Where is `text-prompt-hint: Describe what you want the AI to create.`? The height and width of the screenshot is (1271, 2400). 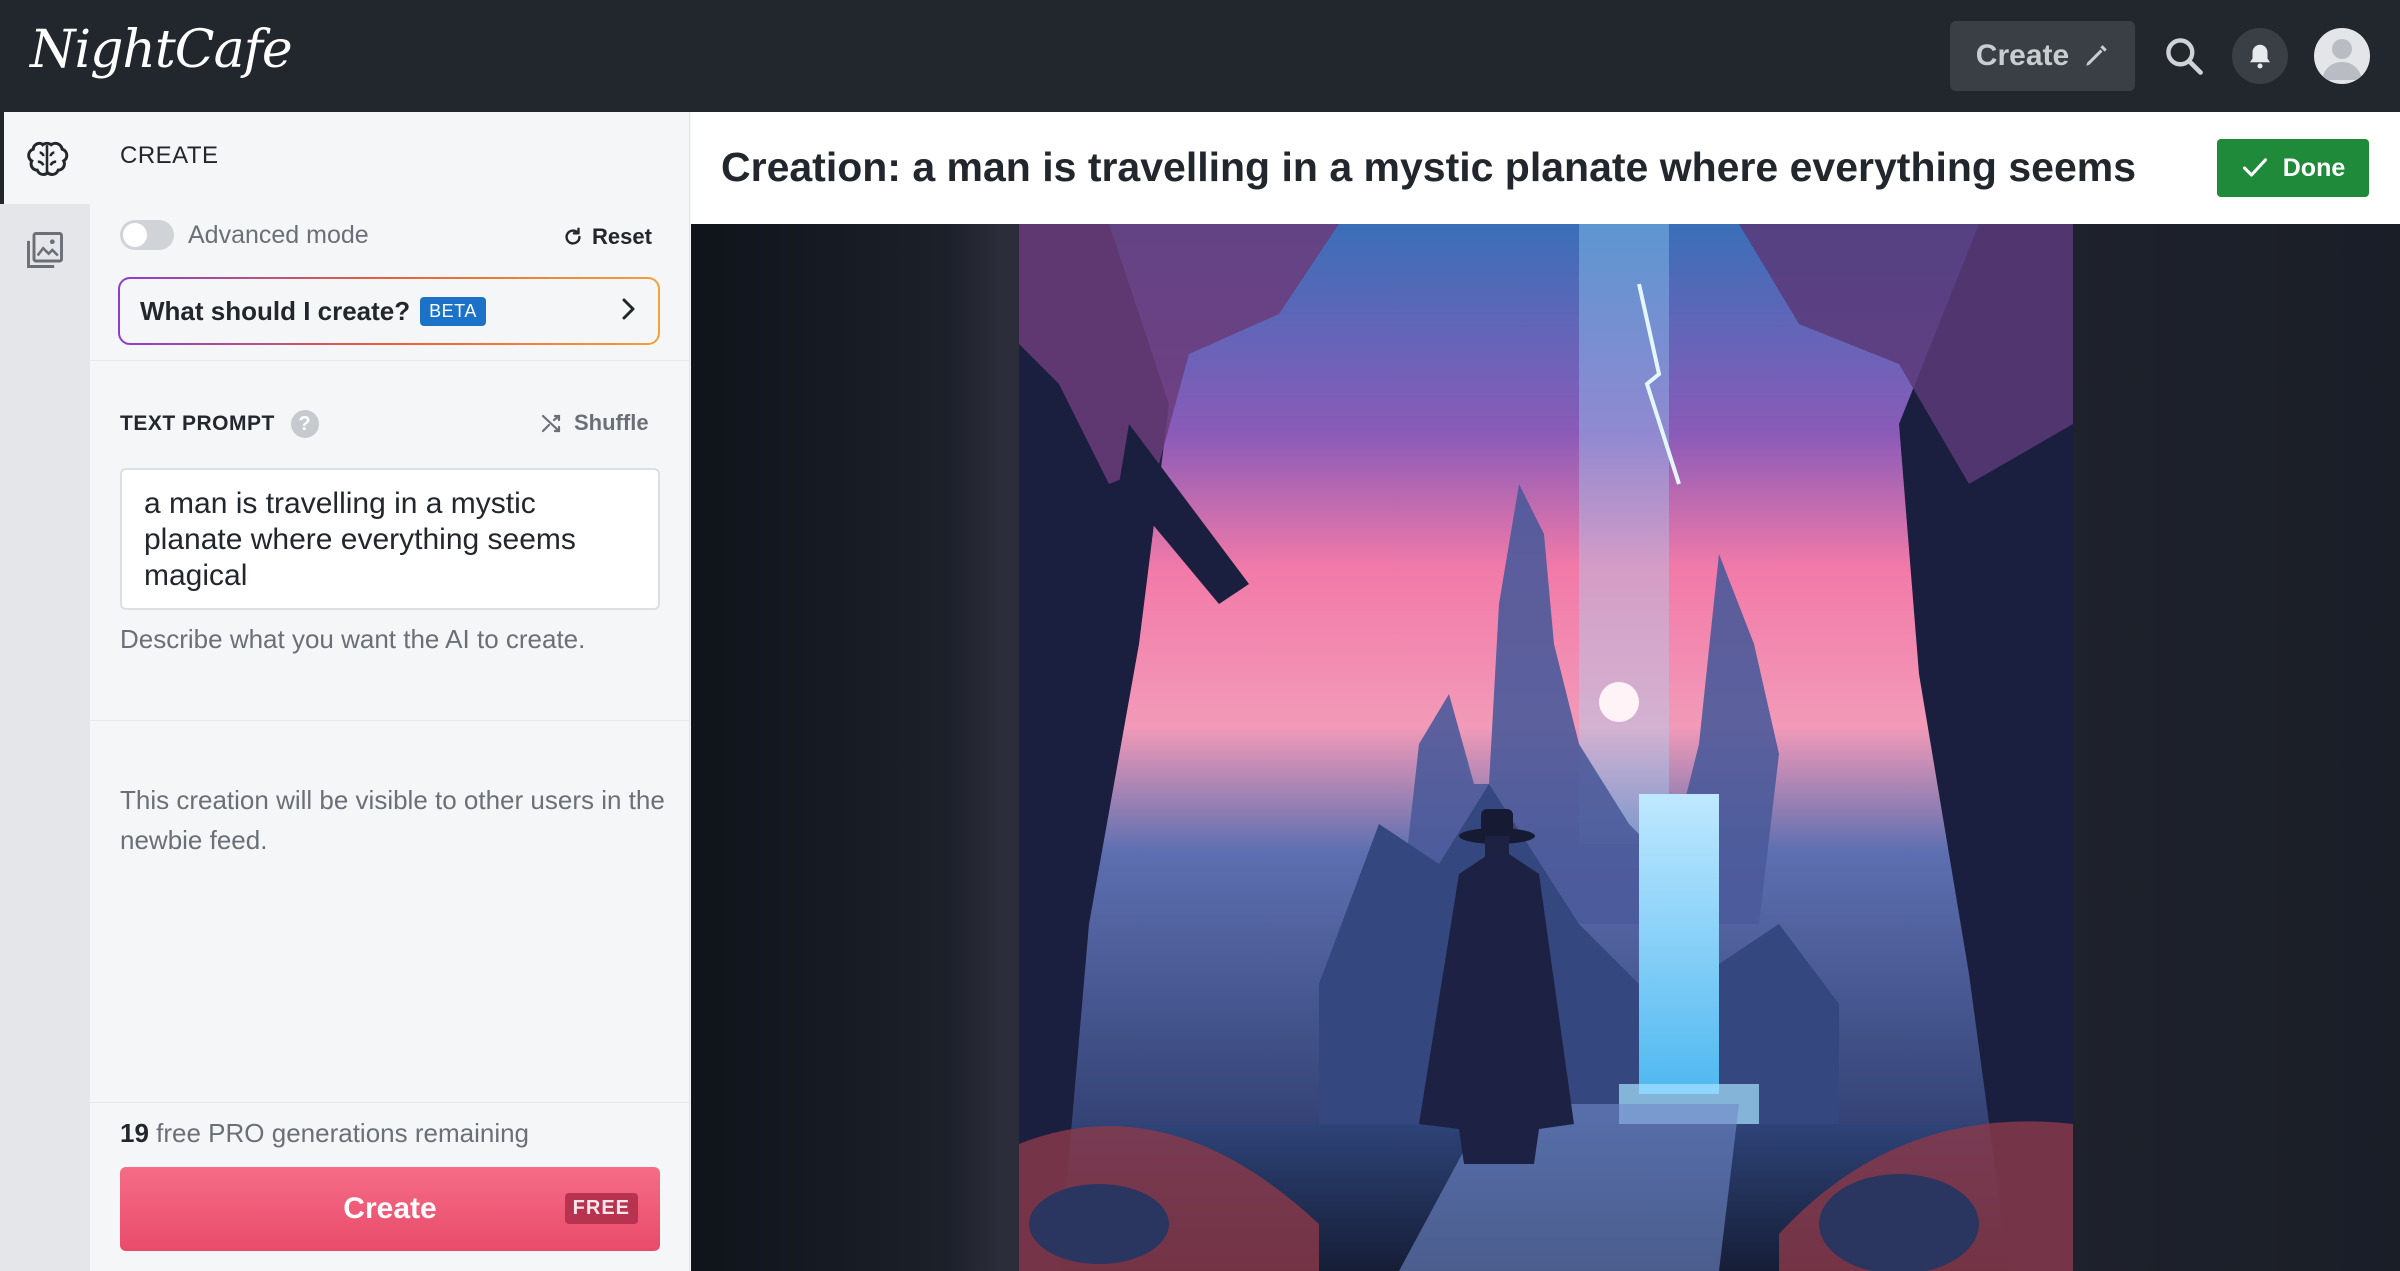 text-prompt-hint: Describe what you want the AI to create. is located at coordinates (353, 639).